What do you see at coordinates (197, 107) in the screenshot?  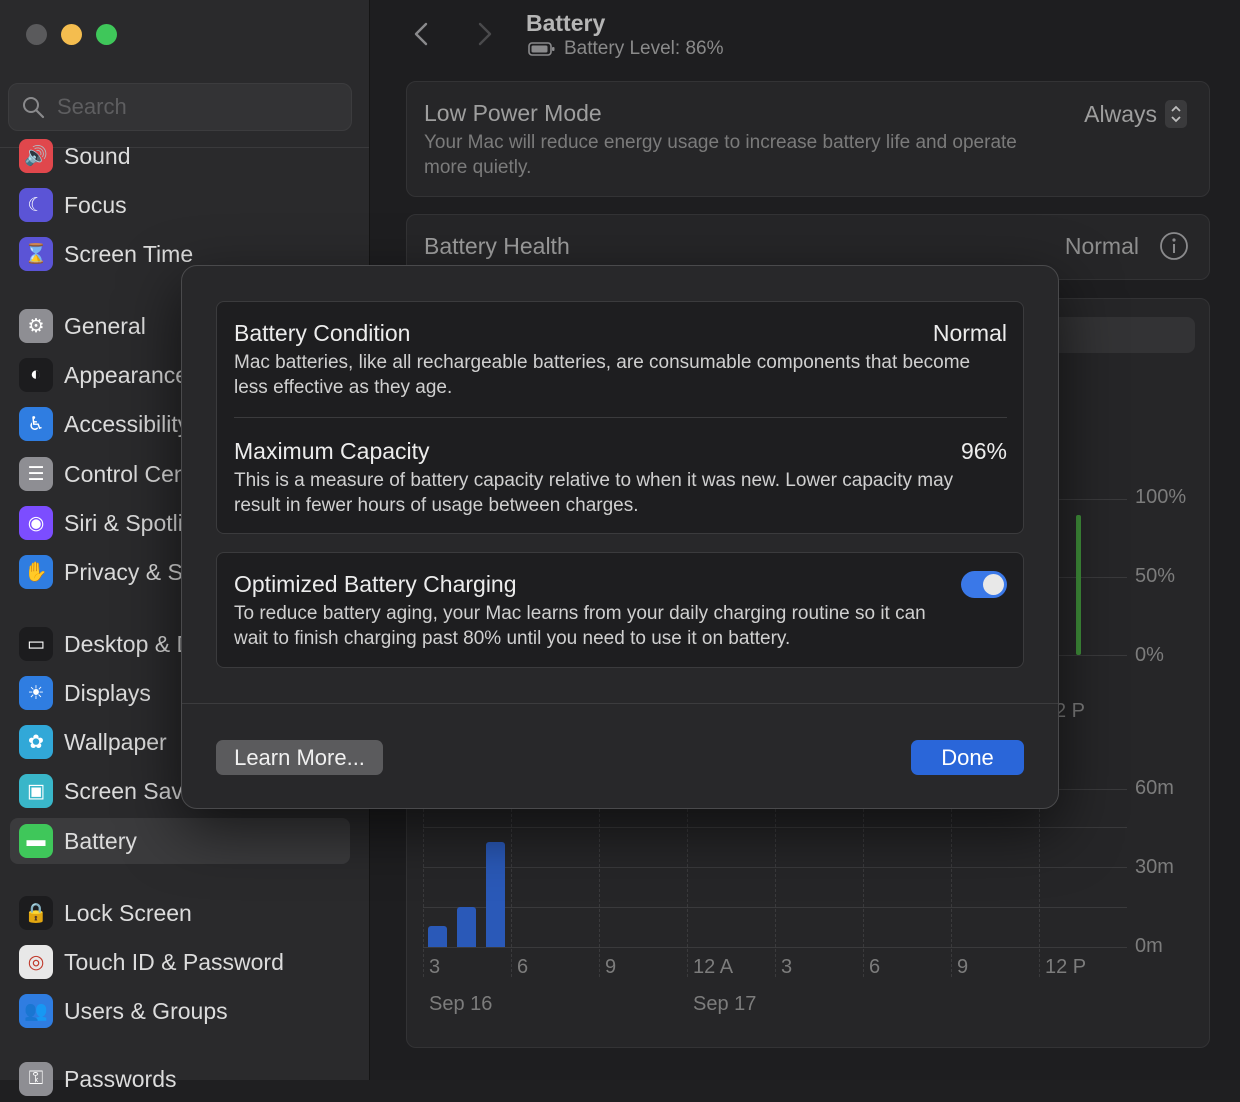 I see `search-input` at bounding box center [197, 107].